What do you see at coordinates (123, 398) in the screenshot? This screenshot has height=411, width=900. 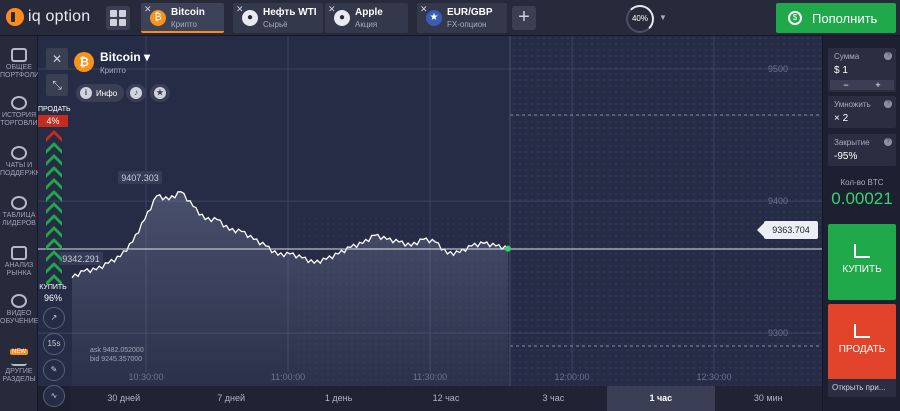 I see `timeframe-option: 30 дней` at bounding box center [123, 398].